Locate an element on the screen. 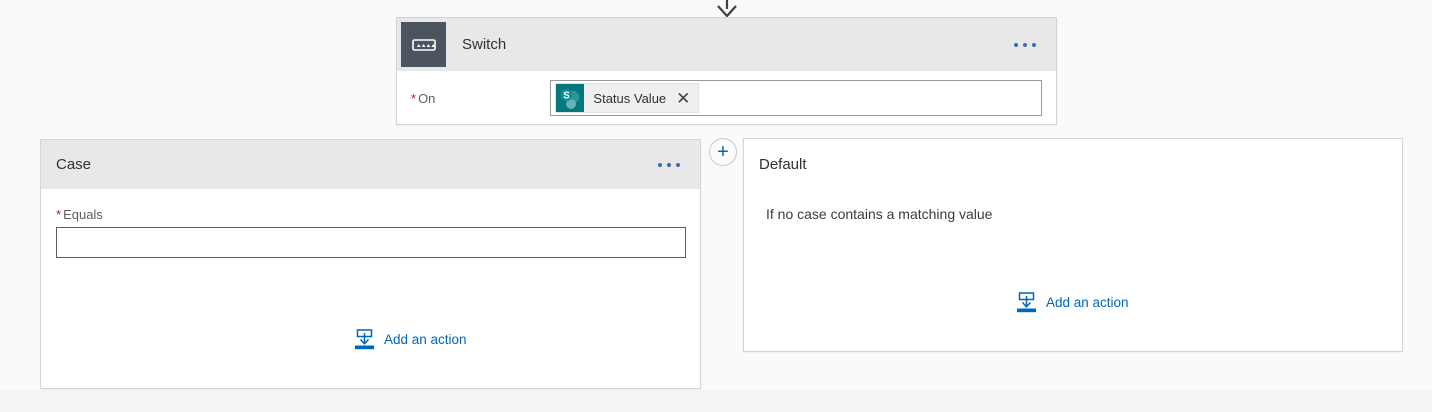 This screenshot has width=1432, height=412. default-add-action-button: Add an action is located at coordinates (1072, 302).